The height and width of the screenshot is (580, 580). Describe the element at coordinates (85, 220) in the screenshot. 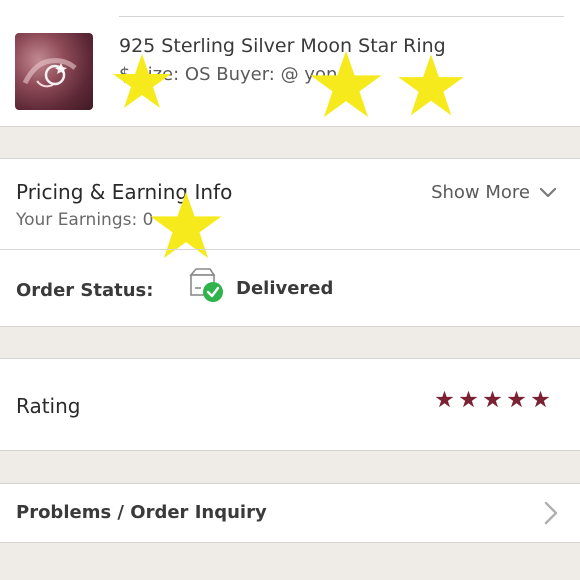

I see `your-earnings: Your Earnings: 0` at that location.